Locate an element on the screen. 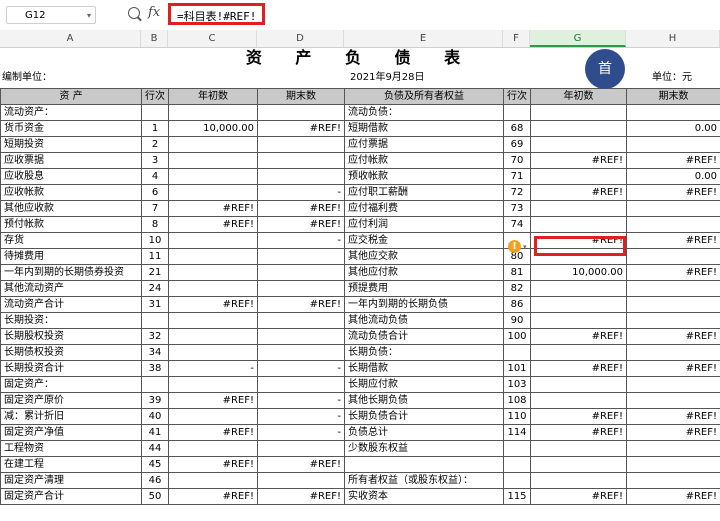 The width and height of the screenshot is (720, 521). table-cell: 74 is located at coordinates (517, 224).